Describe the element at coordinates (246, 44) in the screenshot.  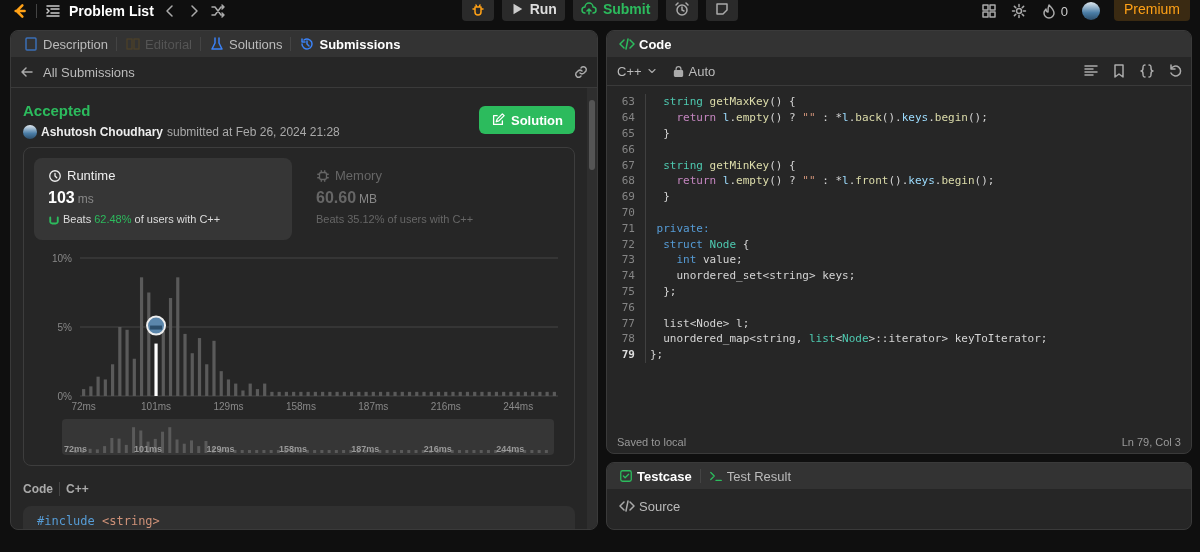
I see `panel-tab: Solutions` at that location.